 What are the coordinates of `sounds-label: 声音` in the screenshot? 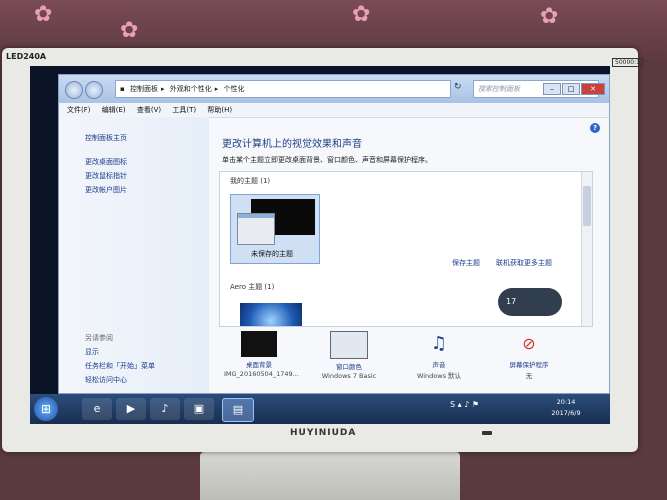 It's located at (439, 365).